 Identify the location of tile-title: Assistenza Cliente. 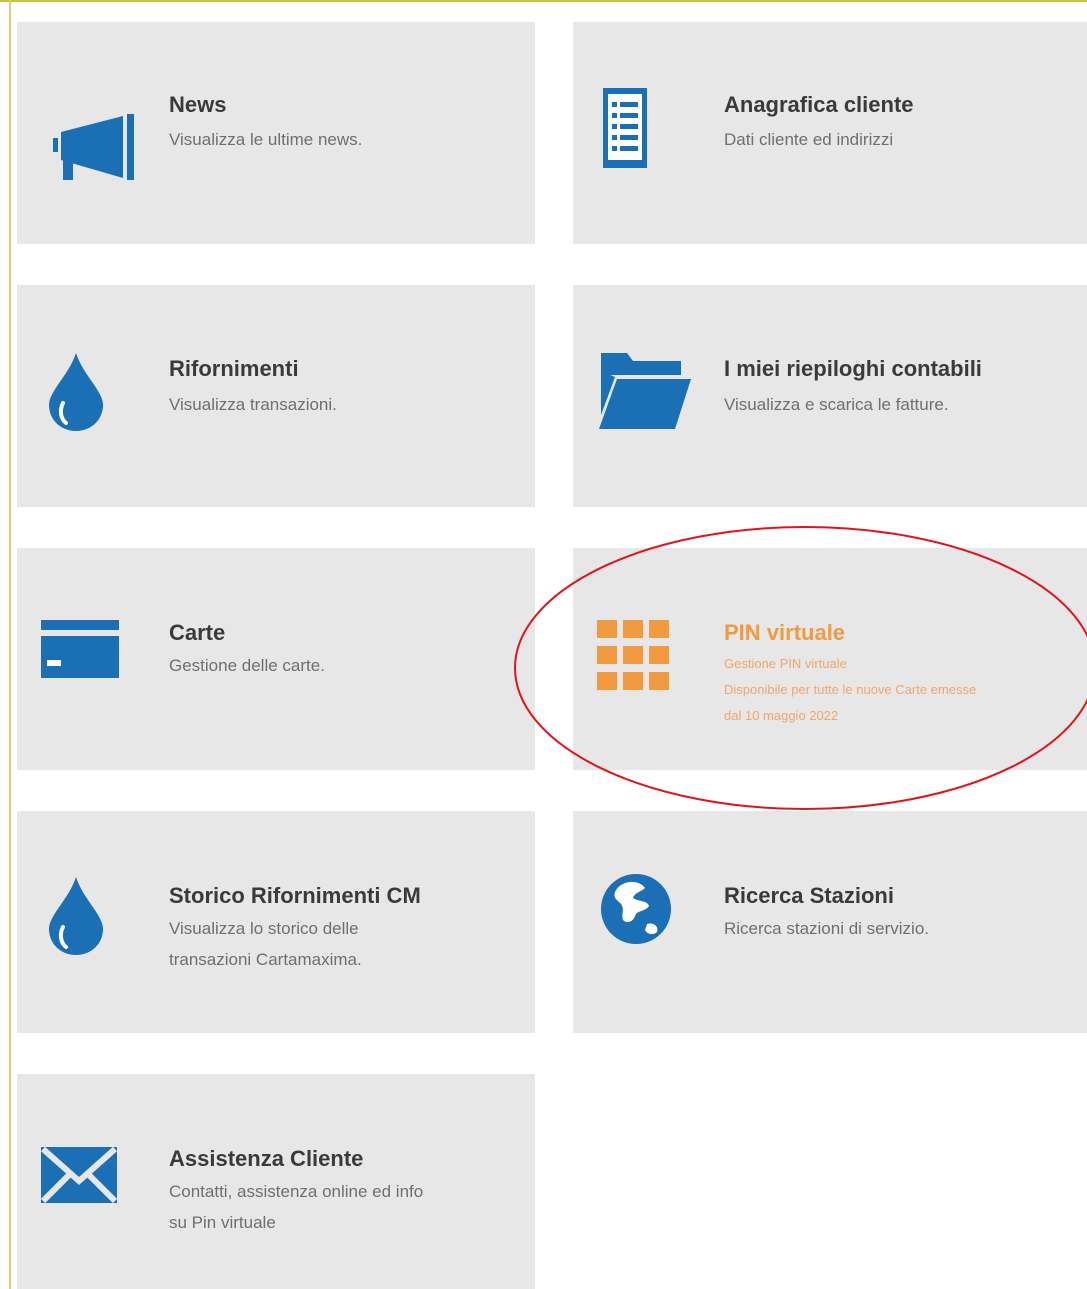
(266, 1158).